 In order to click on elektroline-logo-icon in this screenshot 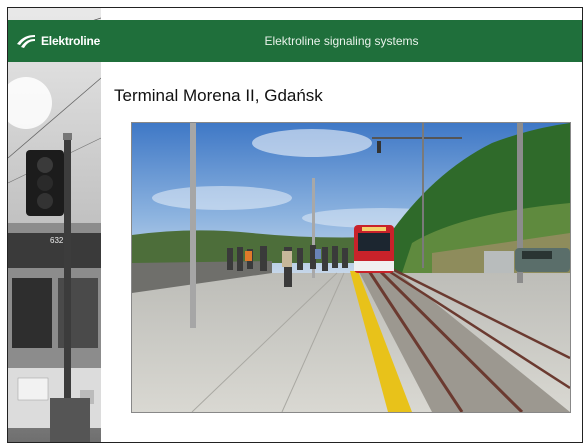, I will do `click(26, 41)`.